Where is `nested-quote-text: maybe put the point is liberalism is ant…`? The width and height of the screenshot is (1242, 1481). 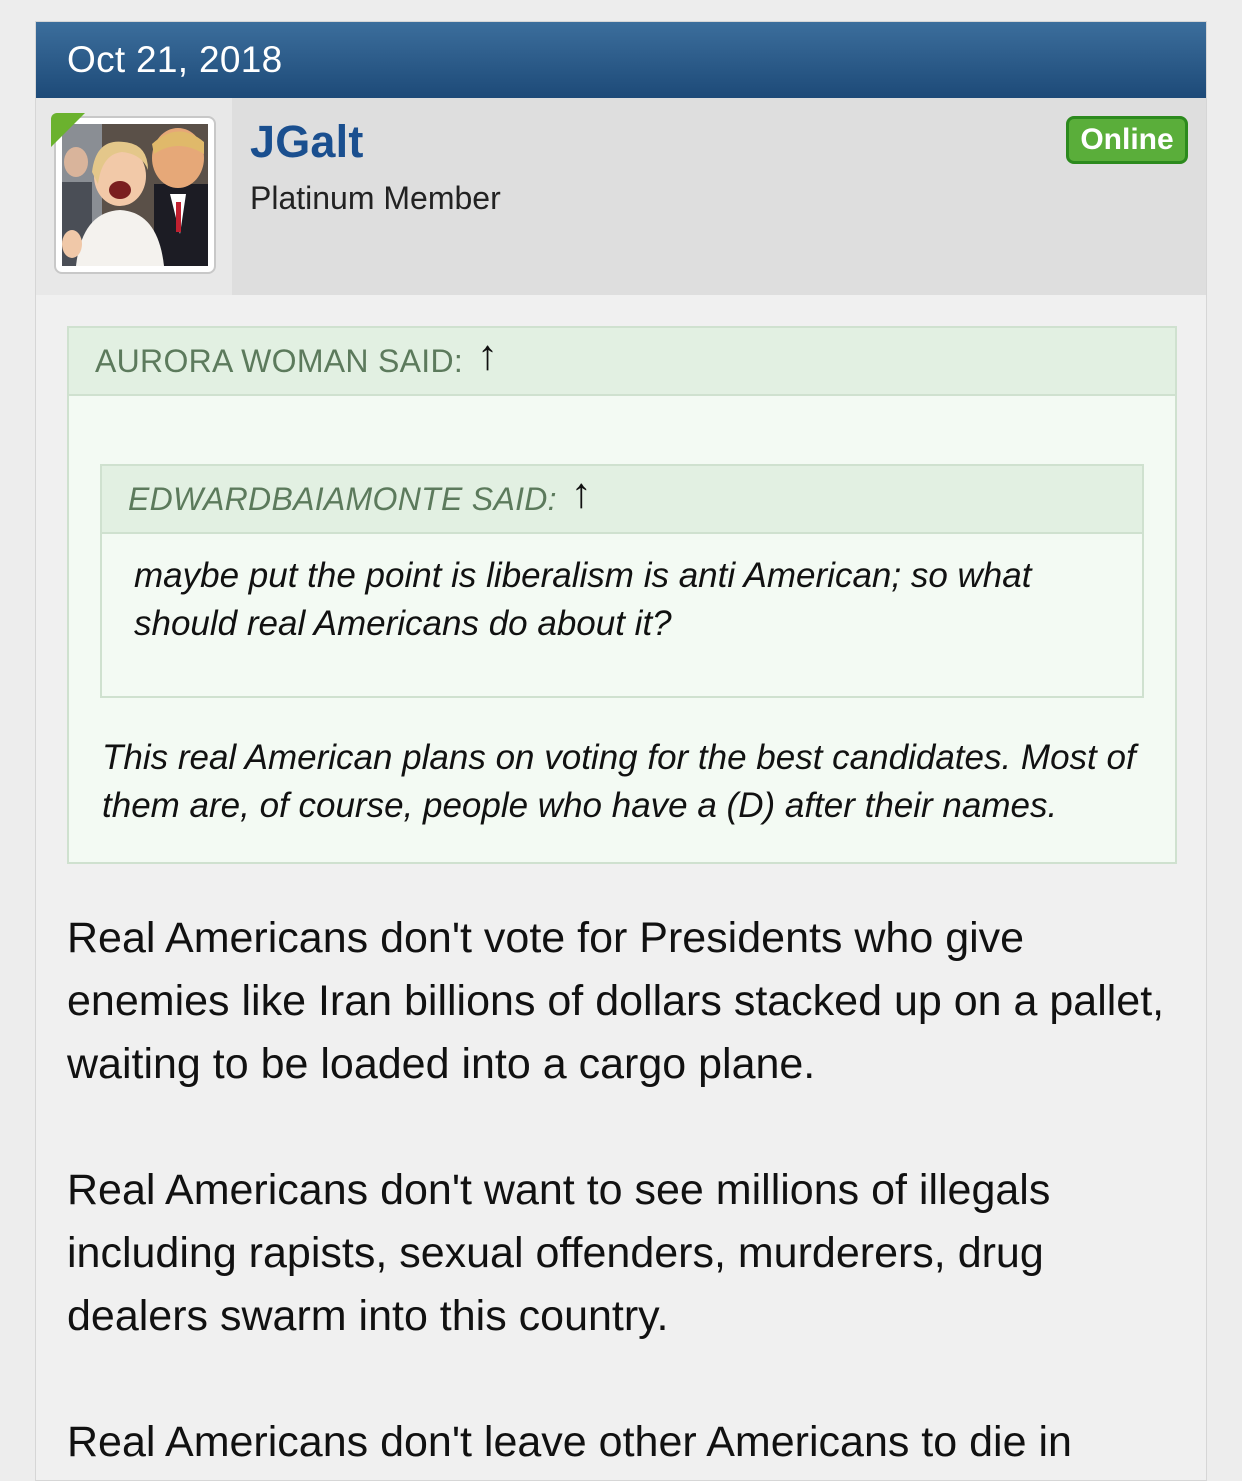
nested-quote-text: maybe put the point is liberalism is ant… is located at coordinates (583, 599).